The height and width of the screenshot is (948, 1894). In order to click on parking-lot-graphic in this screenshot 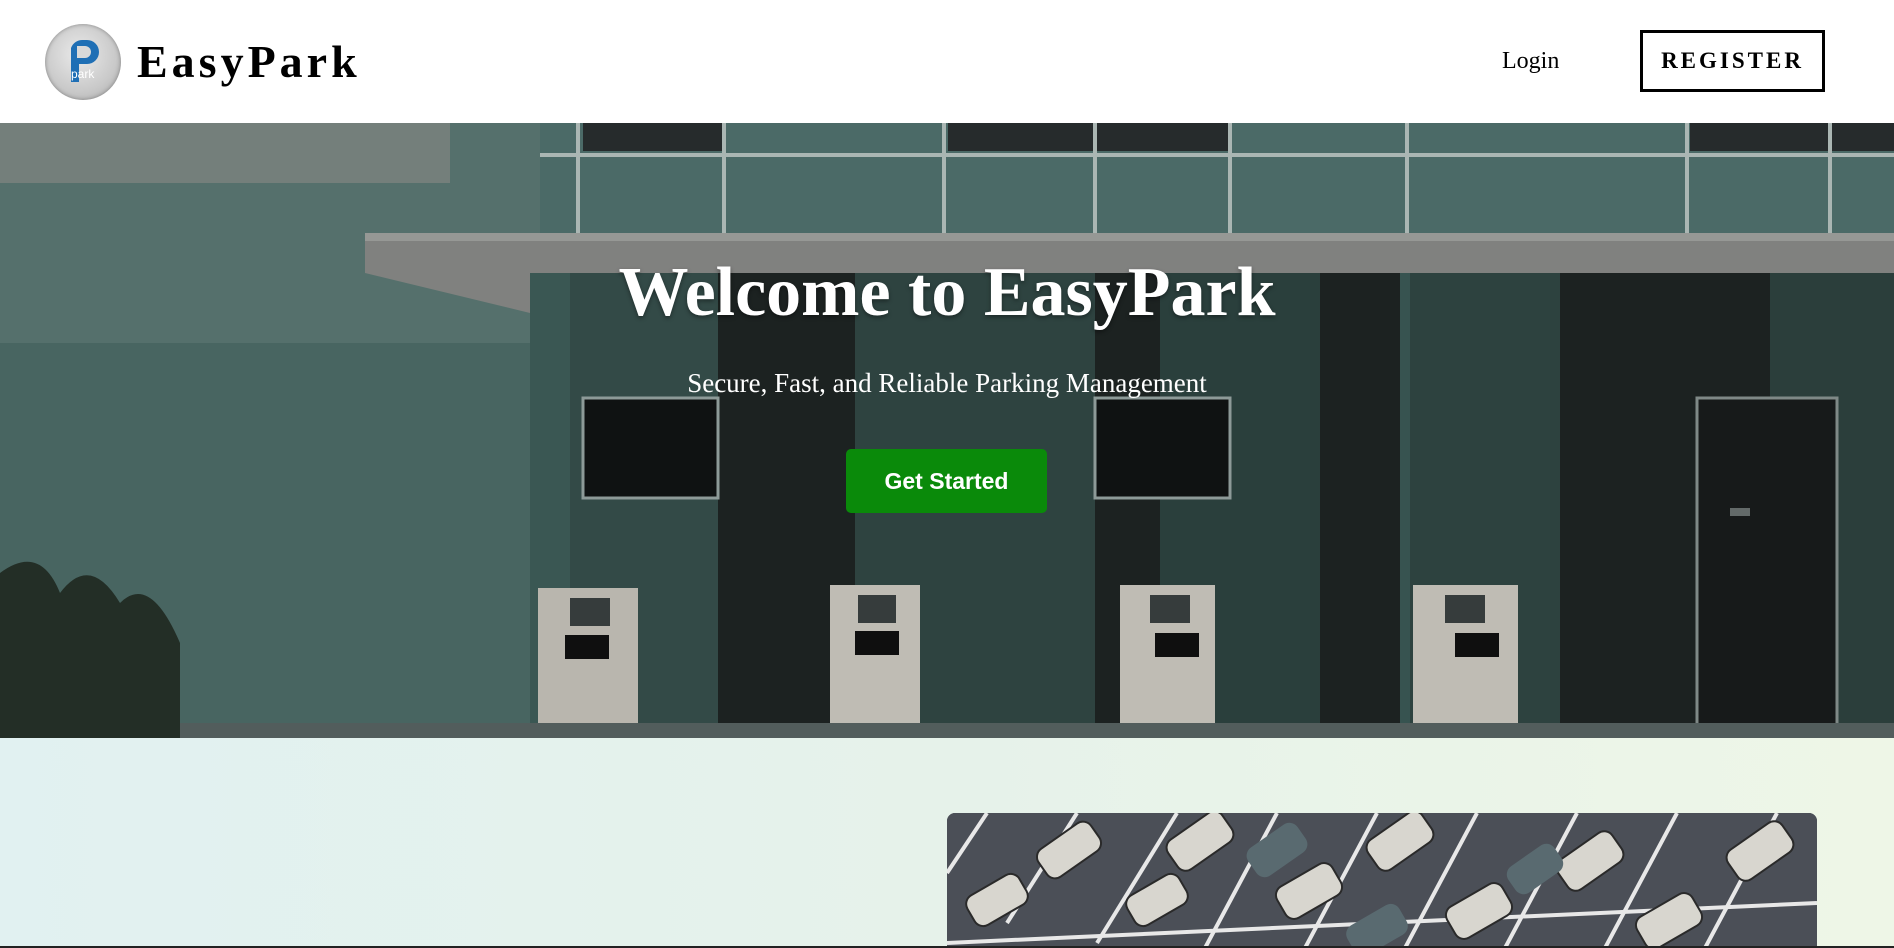, I will do `click(1382, 880)`.